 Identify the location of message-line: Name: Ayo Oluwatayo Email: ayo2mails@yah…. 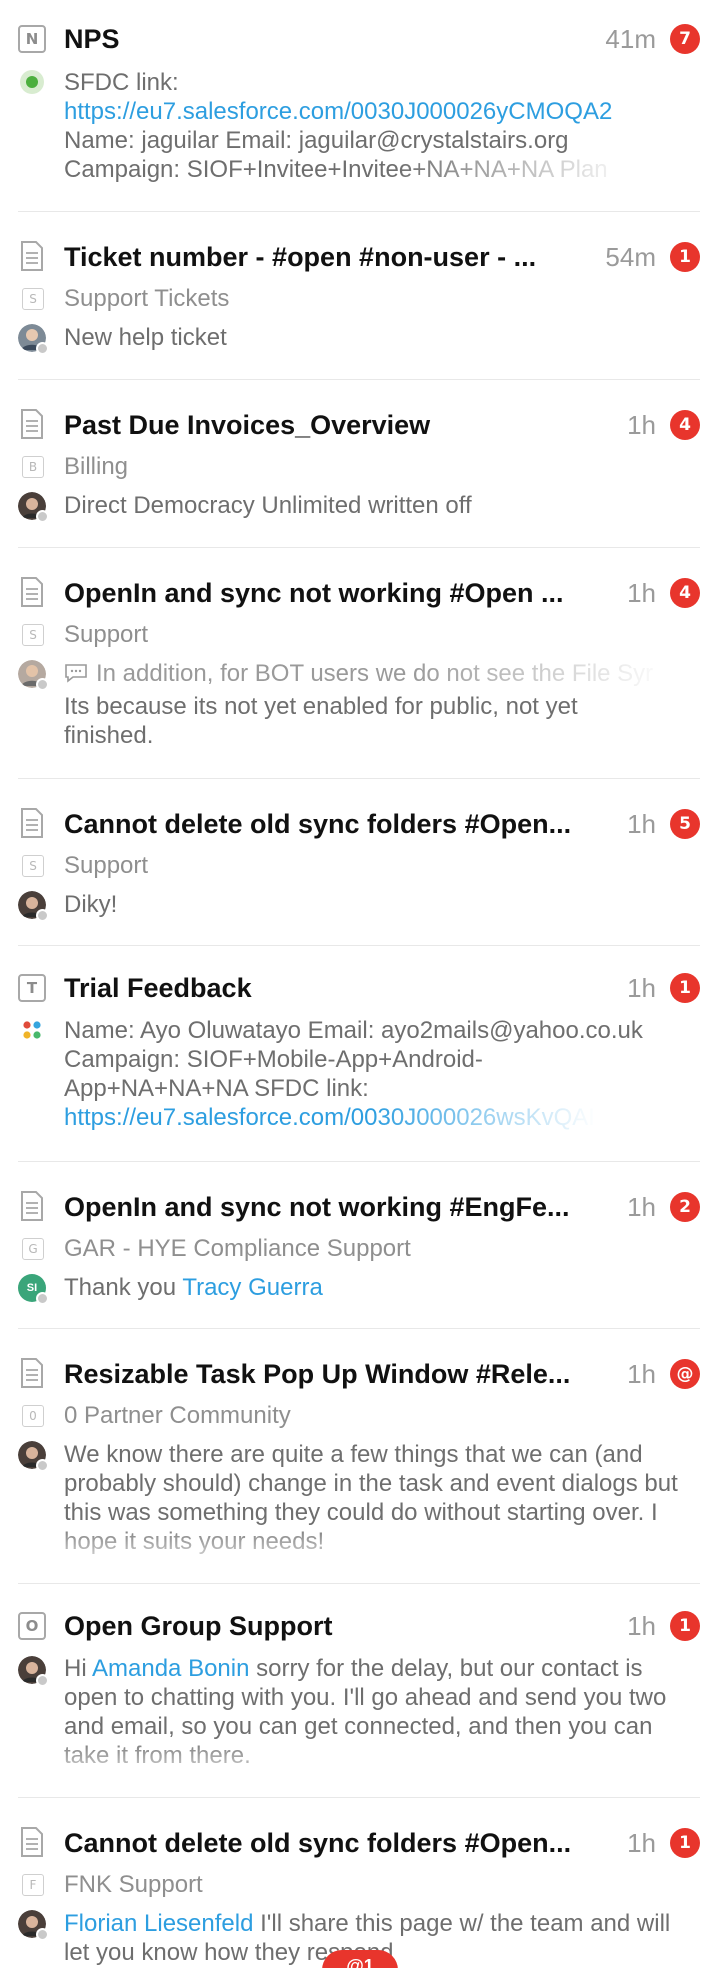
(353, 1030).